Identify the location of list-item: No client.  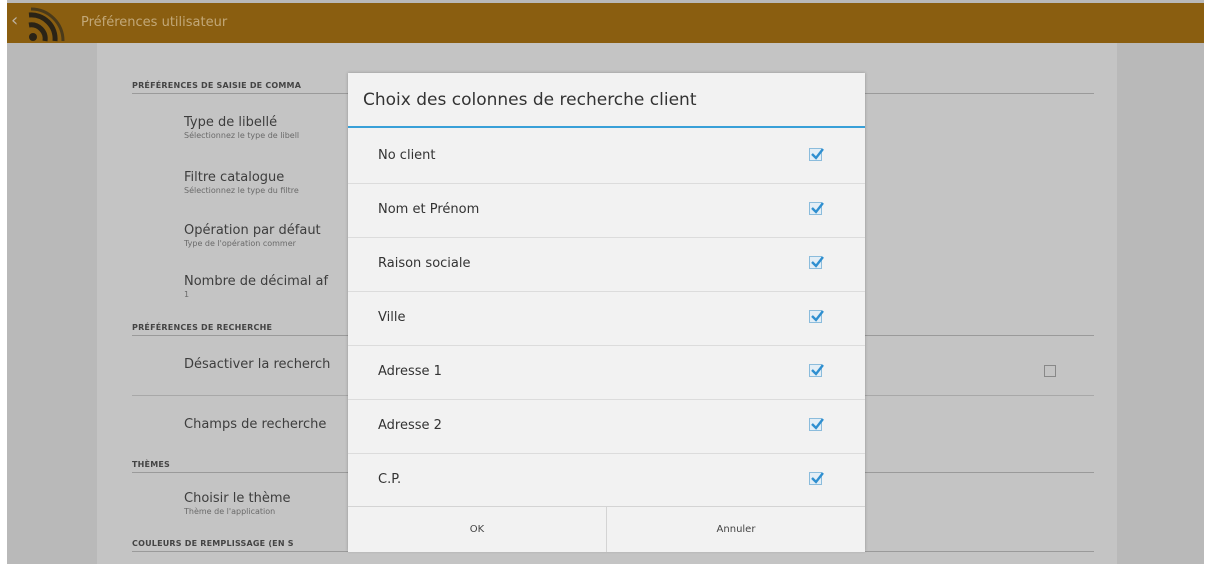
(606, 156).